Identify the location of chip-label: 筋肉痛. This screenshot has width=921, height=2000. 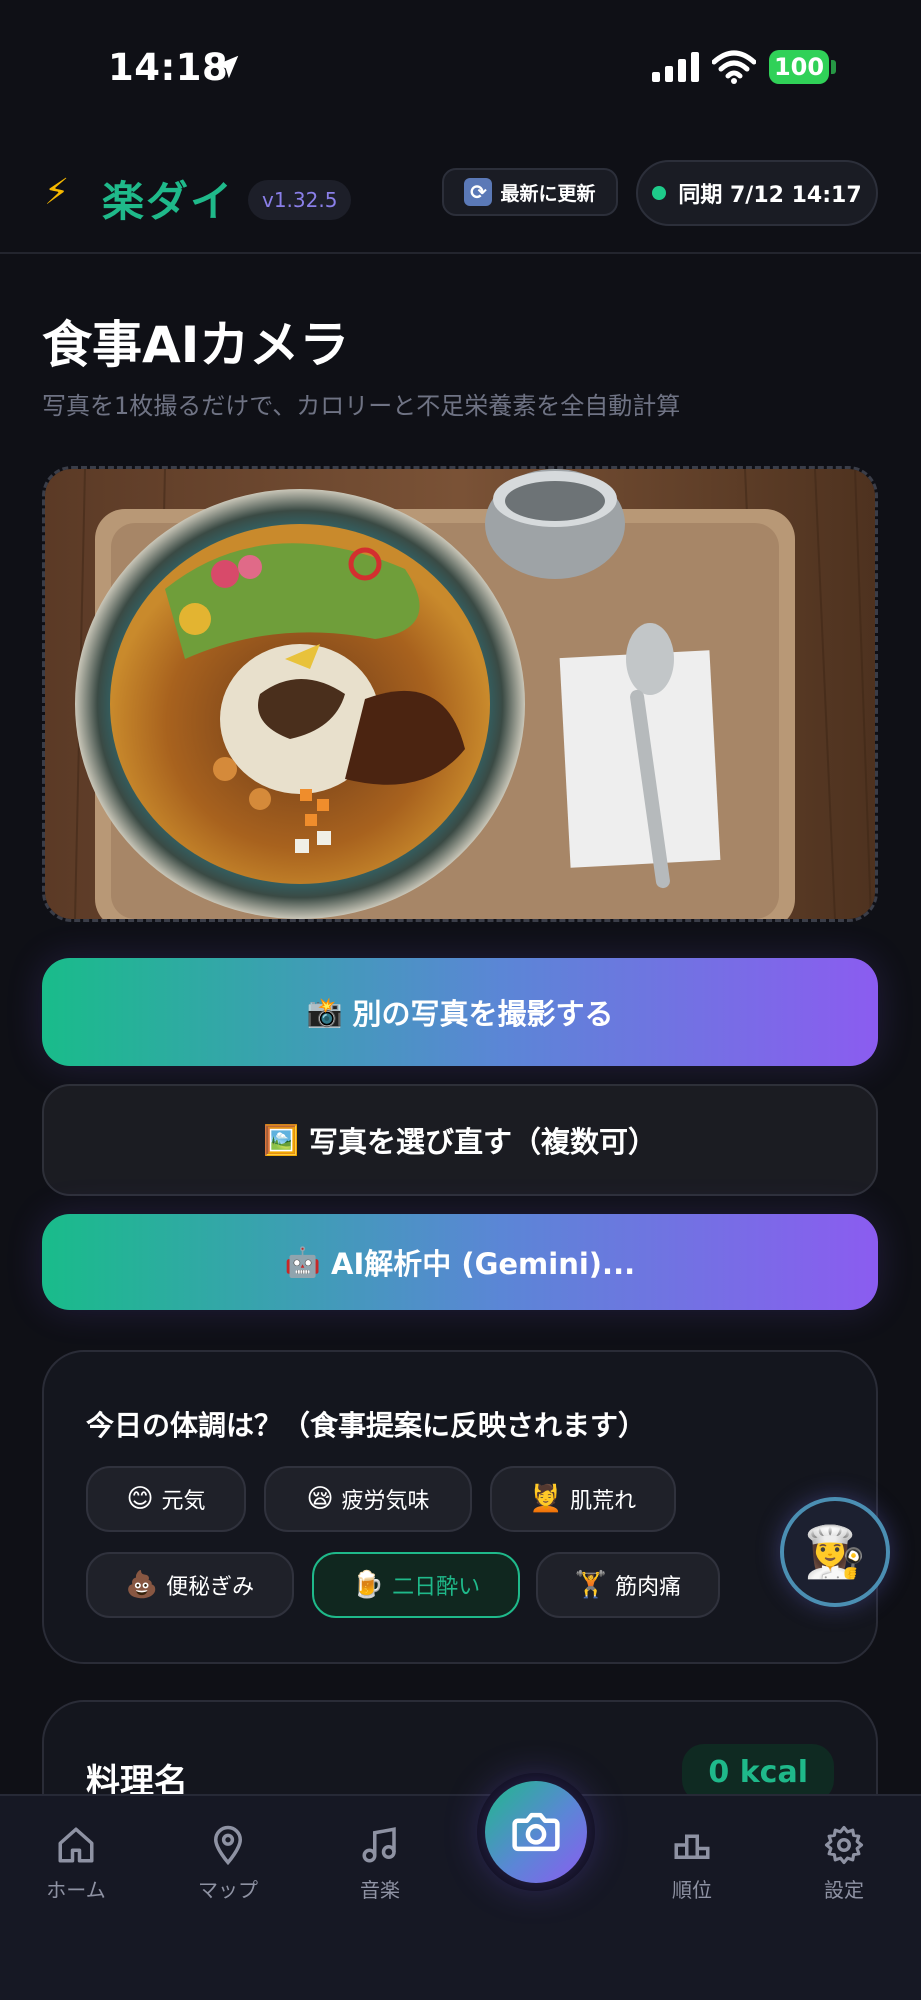
(648, 1587).